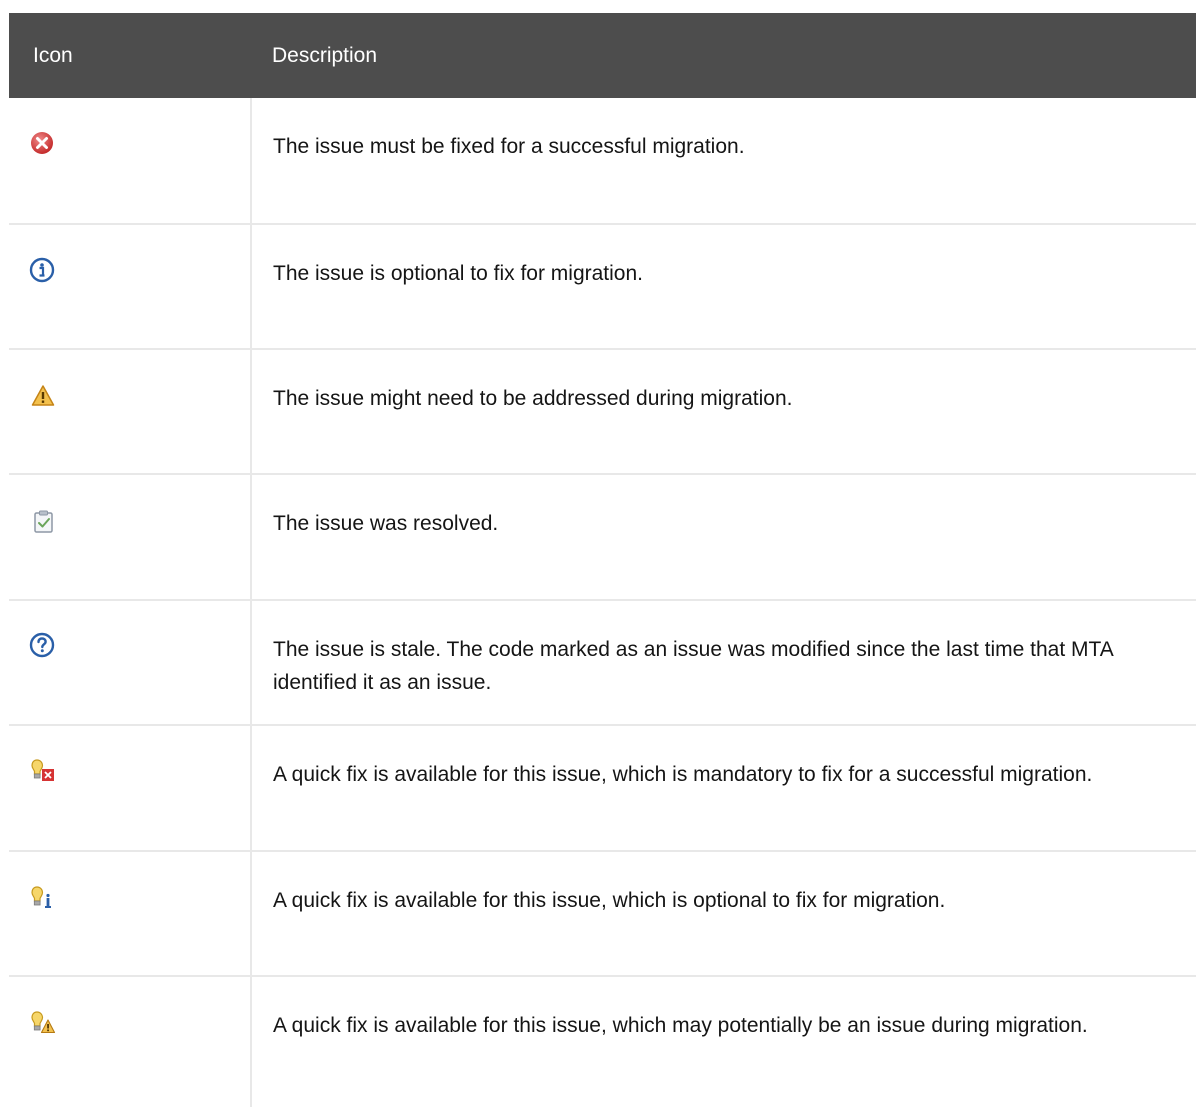 The height and width of the screenshot is (1107, 1196). I want to click on header-icon: Icon, so click(53, 55).